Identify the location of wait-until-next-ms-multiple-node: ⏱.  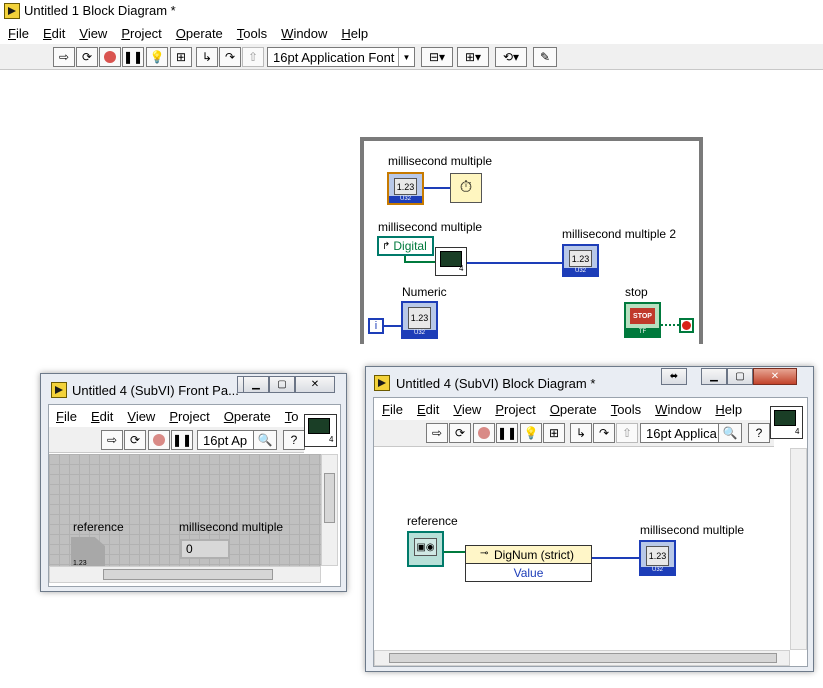
(466, 188).